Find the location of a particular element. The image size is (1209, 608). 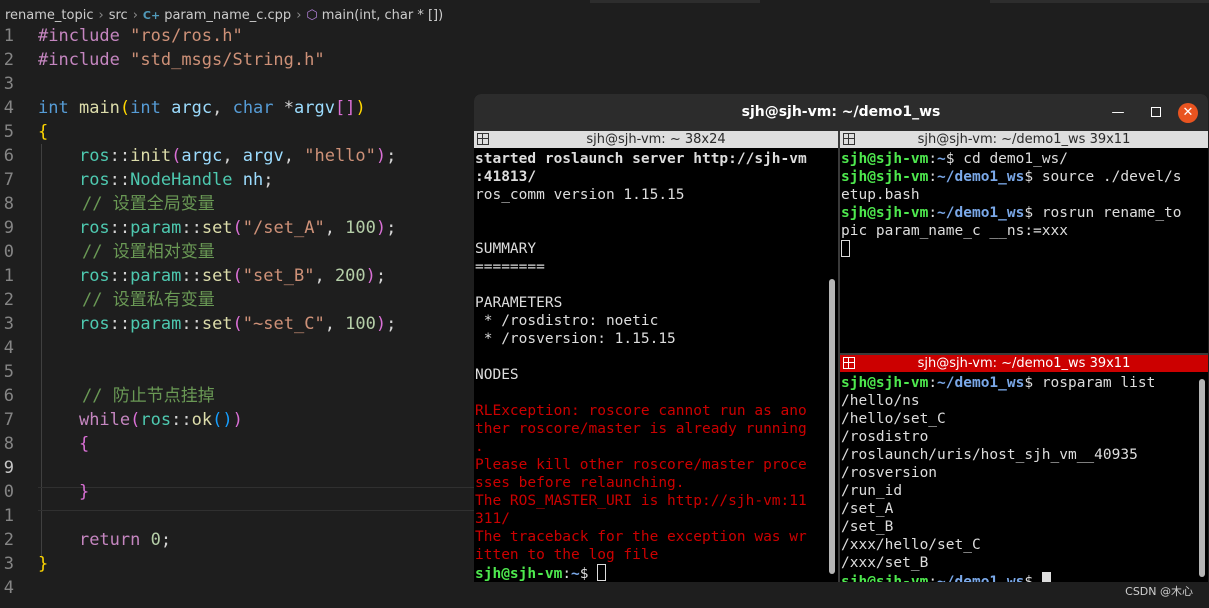

terminal-line: * /rosversion: 1.15.15 is located at coordinates (575, 339).